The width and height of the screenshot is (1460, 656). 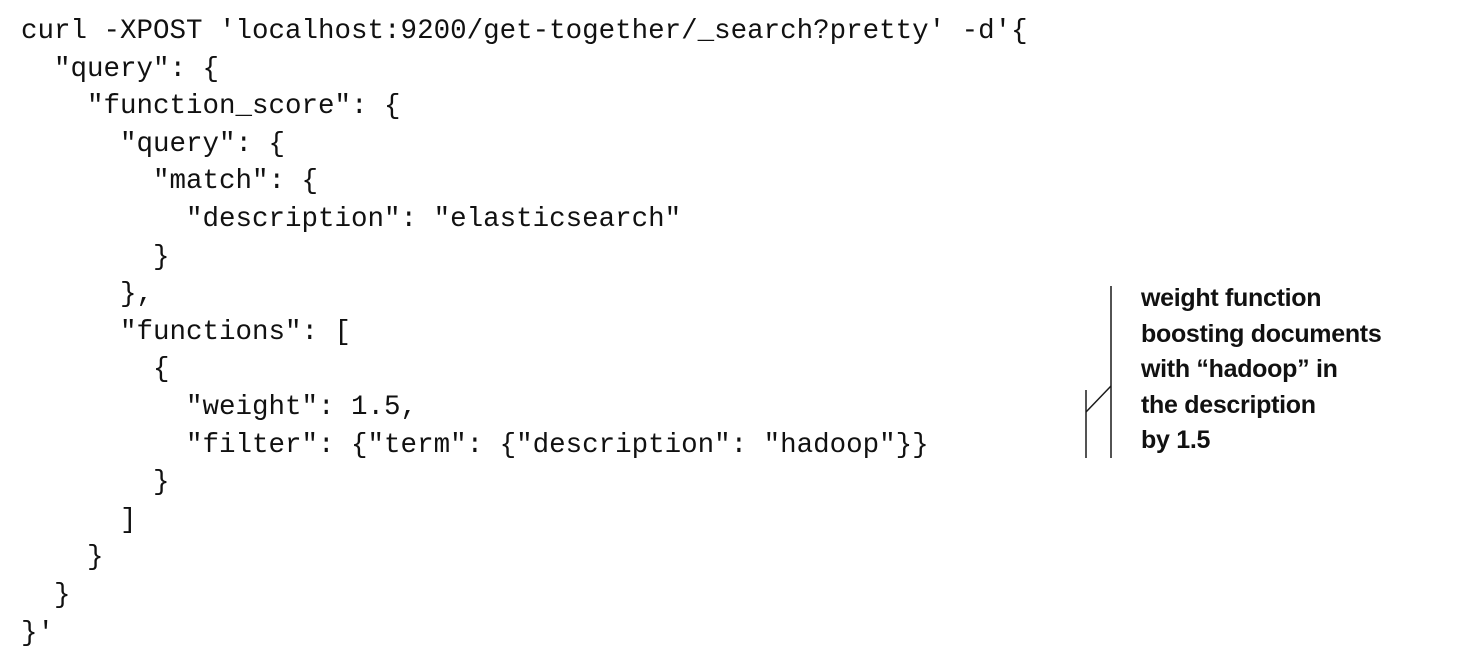 What do you see at coordinates (351, 219) in the screenshot?
I see `code-line: "description": "elasticsearch"` at bounding box center [351, 219].